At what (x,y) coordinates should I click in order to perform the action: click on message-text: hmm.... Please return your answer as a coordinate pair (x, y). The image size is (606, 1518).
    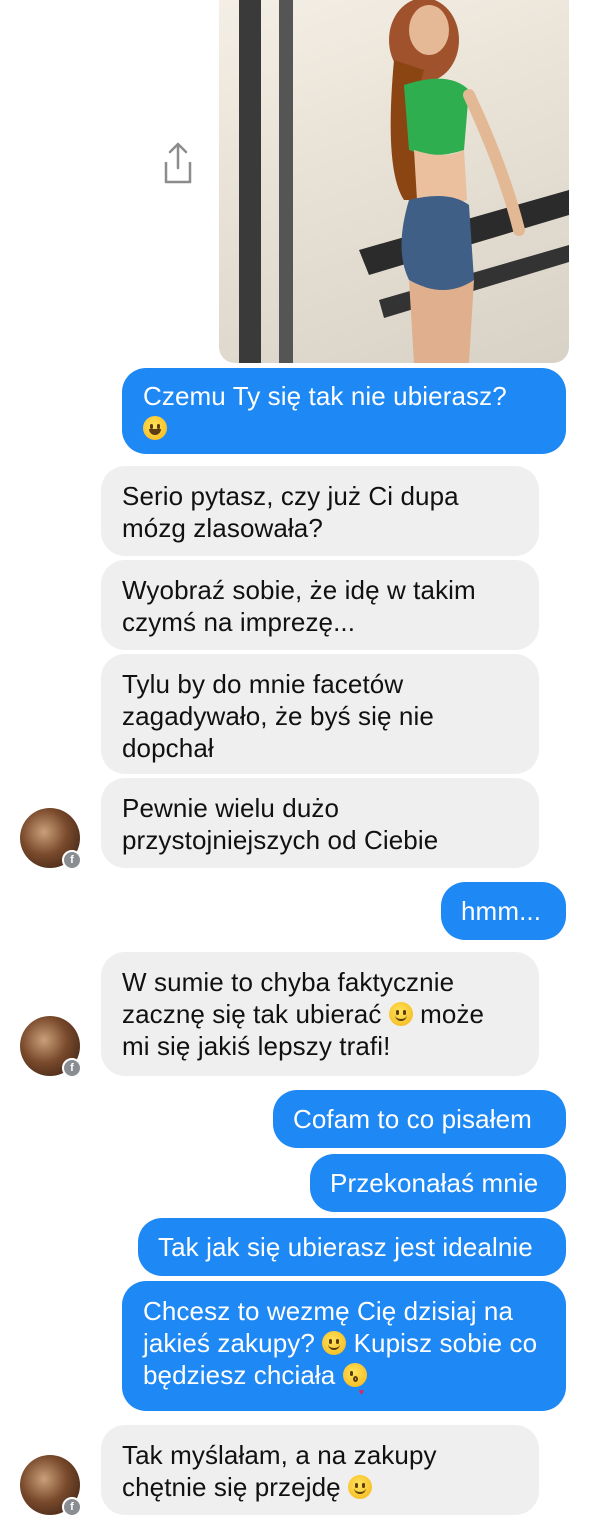
    Looking at the image, I should click on (501, 911).